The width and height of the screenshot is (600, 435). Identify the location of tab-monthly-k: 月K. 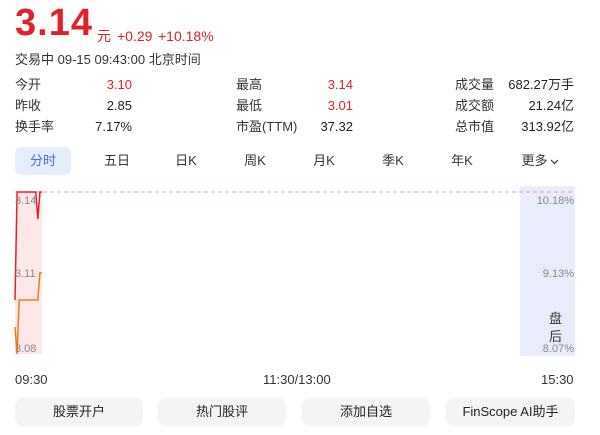
(324, 161).